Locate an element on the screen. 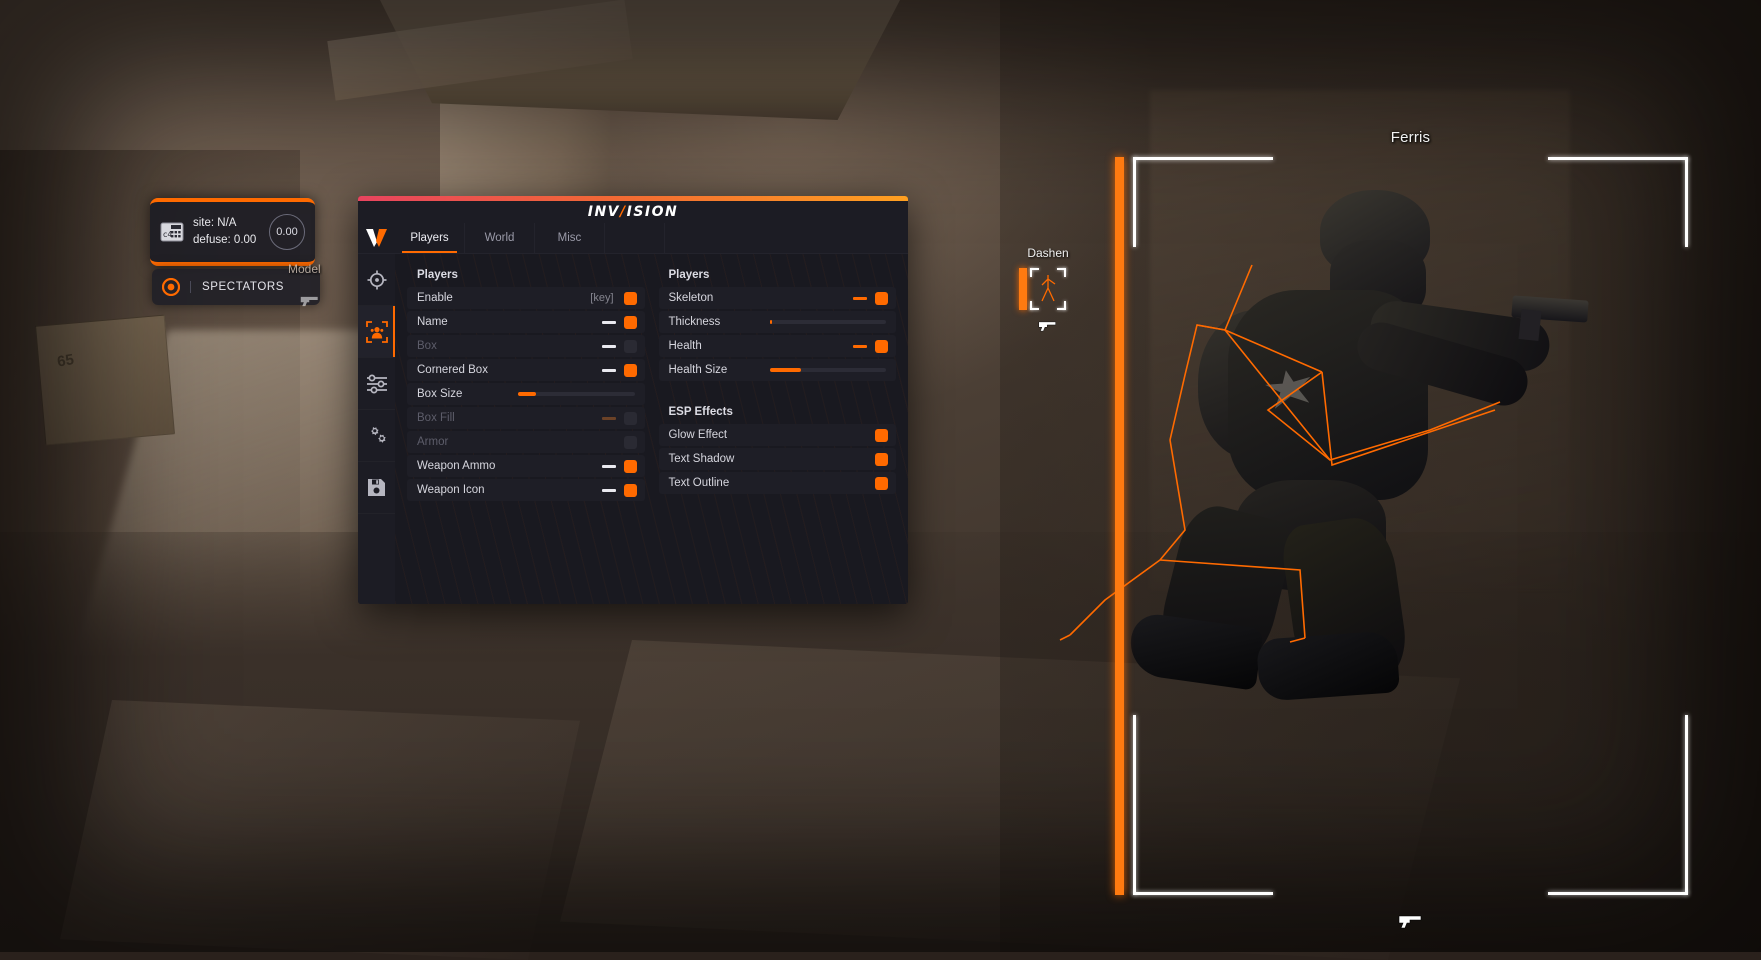 The image size is (1761, 960). setting-row-thickness: Thickness is located at coordinates (778, 322).